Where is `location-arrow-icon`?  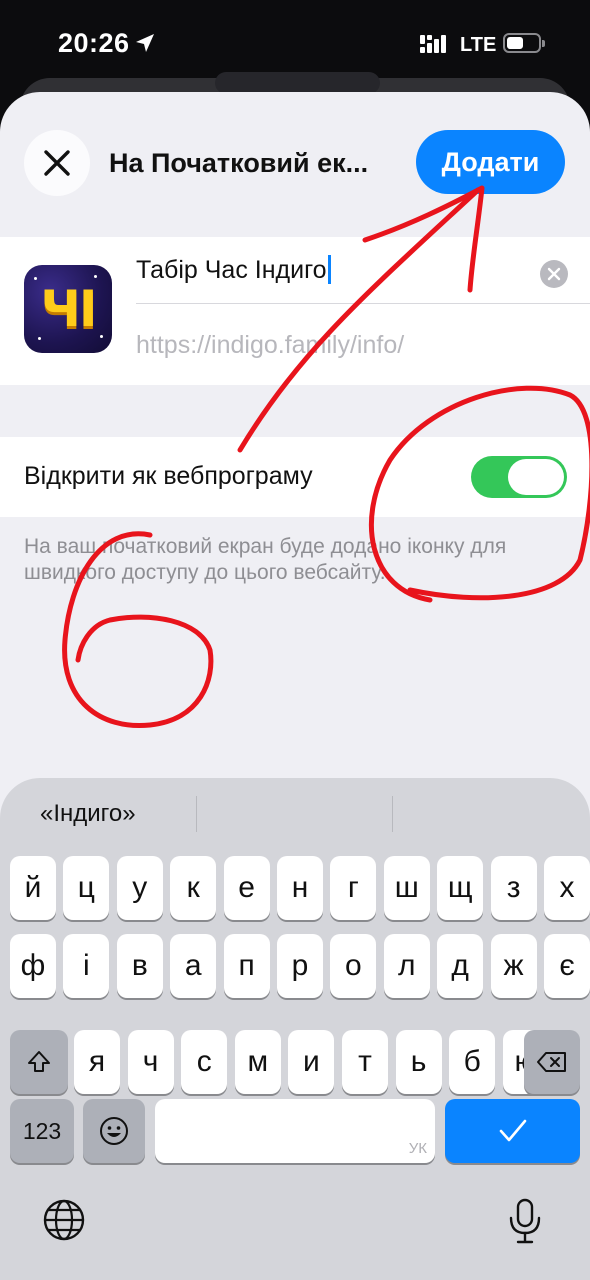 location-arrow-icon is located at coordinates (145, 43).